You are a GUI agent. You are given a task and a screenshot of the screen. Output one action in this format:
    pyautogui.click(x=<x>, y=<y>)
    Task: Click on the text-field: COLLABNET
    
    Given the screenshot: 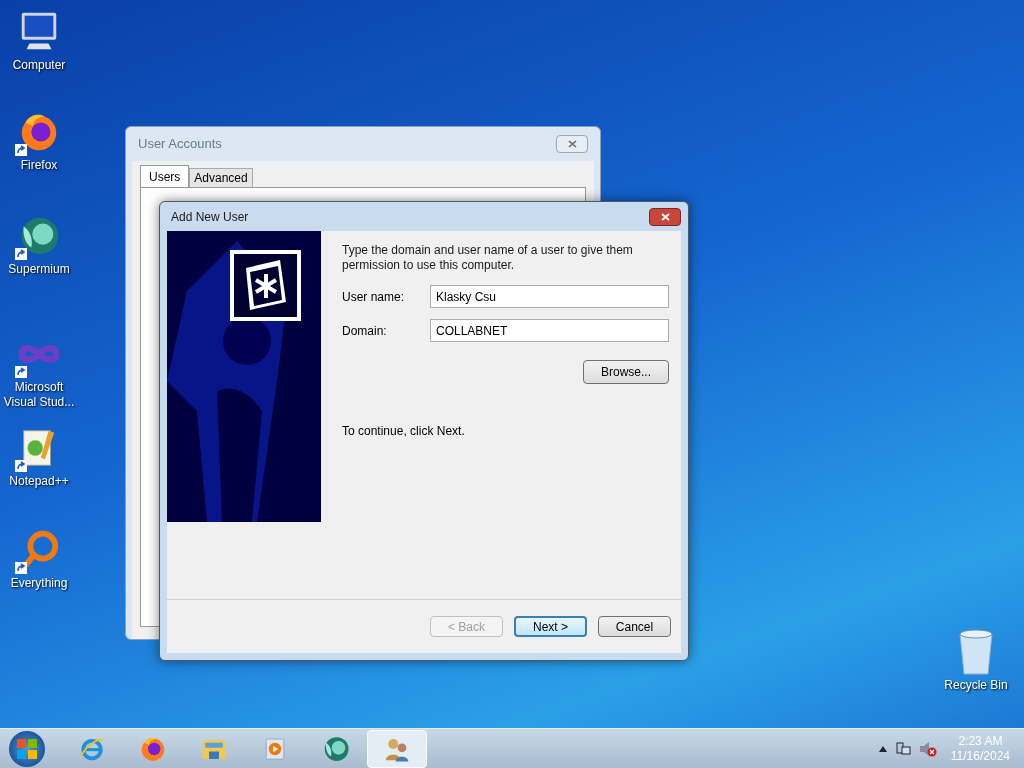 What is the action you would take?
    pyautogui.click(x=549, y=330)
    